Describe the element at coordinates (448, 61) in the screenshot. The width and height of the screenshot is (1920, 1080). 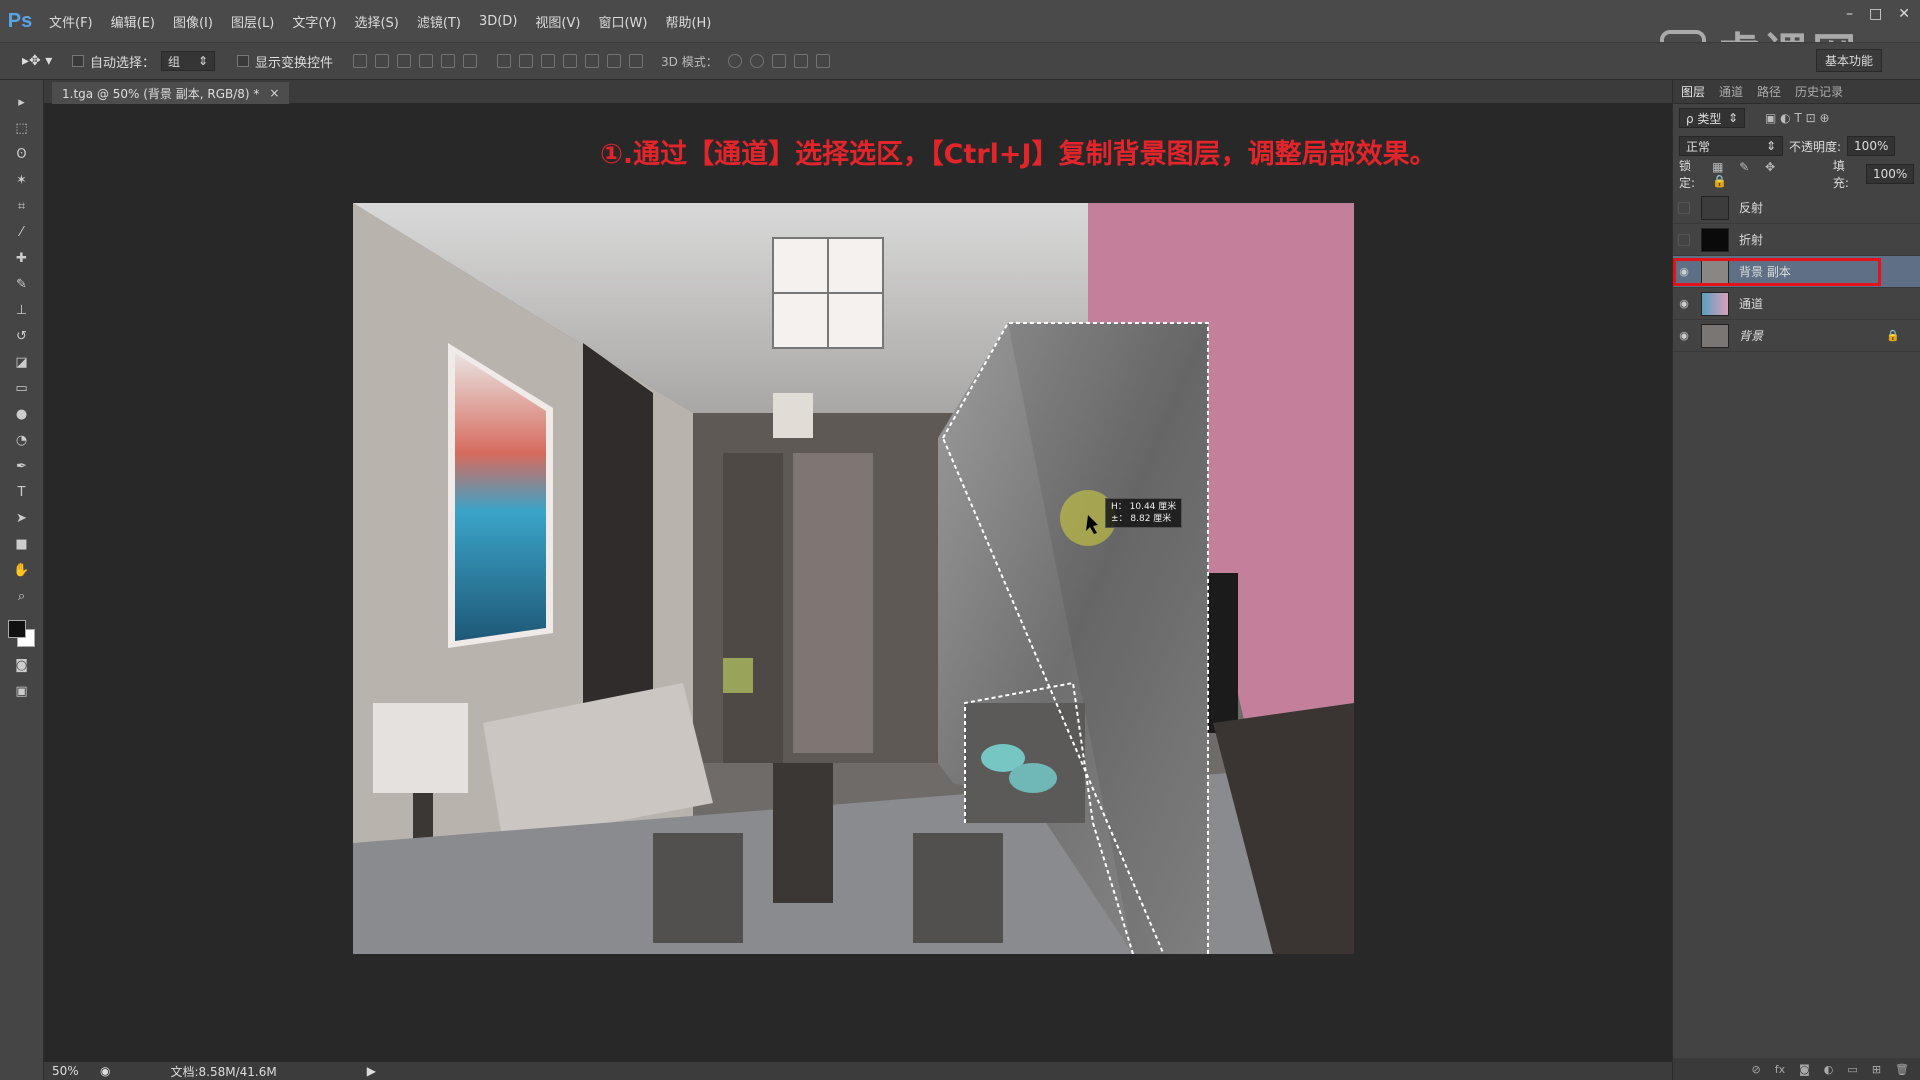
I see `align-hcenter-icon` at that location.